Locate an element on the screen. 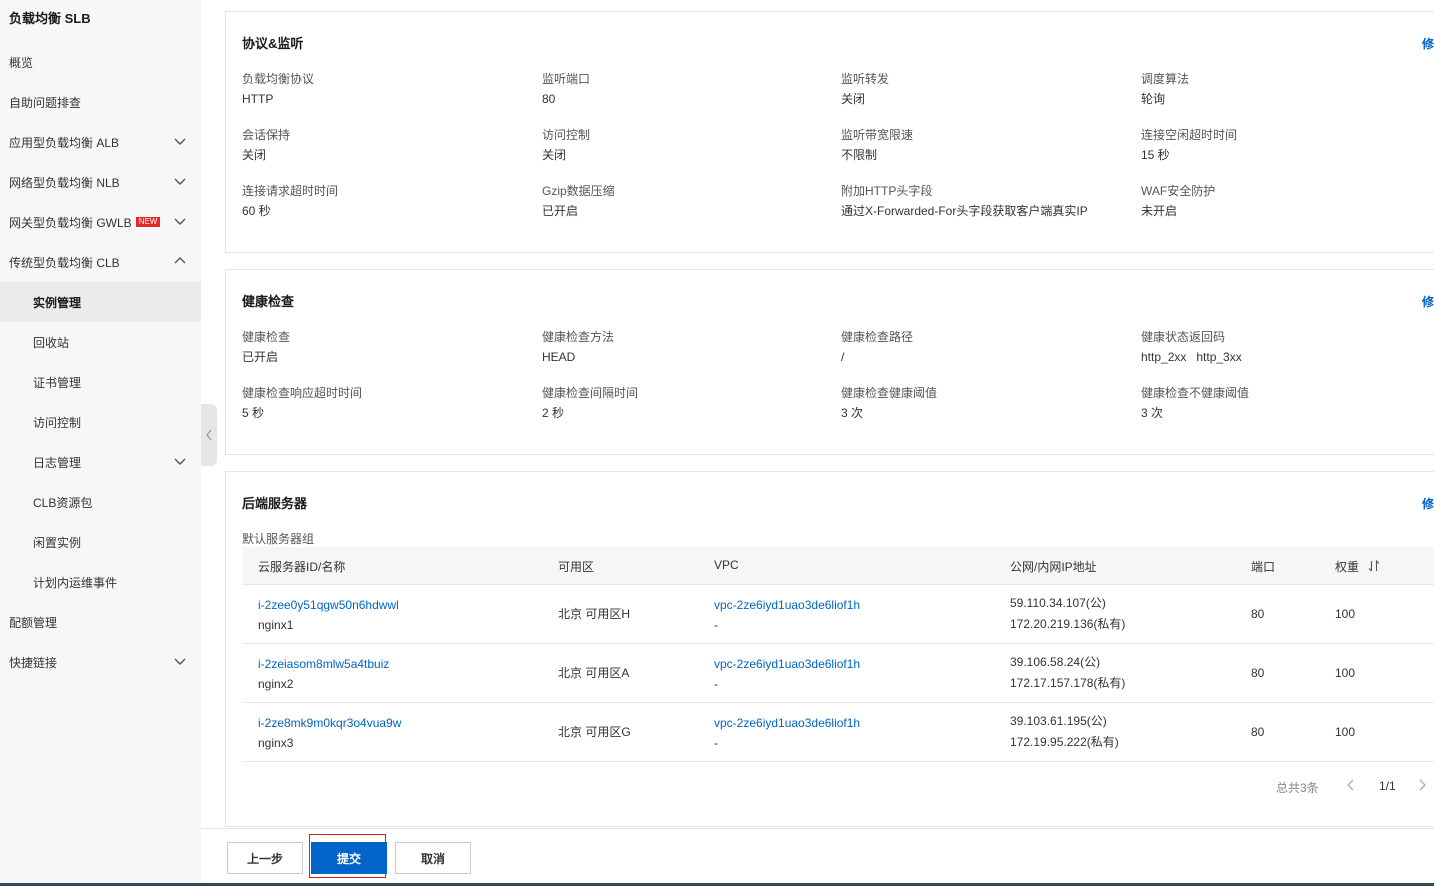 The width and height of the screenshot is (1434, 886). field-value: HEAD is located at coordinates (559, 357).